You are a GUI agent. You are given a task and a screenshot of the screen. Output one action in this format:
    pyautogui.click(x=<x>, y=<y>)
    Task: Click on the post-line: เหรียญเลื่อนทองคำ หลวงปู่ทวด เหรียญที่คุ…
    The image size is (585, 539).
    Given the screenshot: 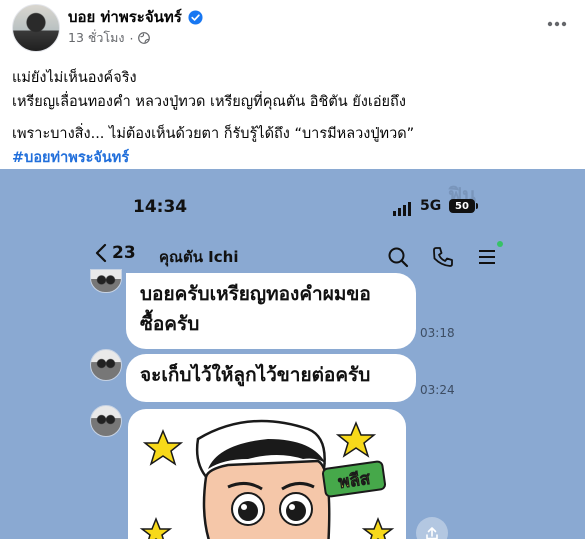 What is the action you would take?
    pyautogui.click(x=209, y=102)
    